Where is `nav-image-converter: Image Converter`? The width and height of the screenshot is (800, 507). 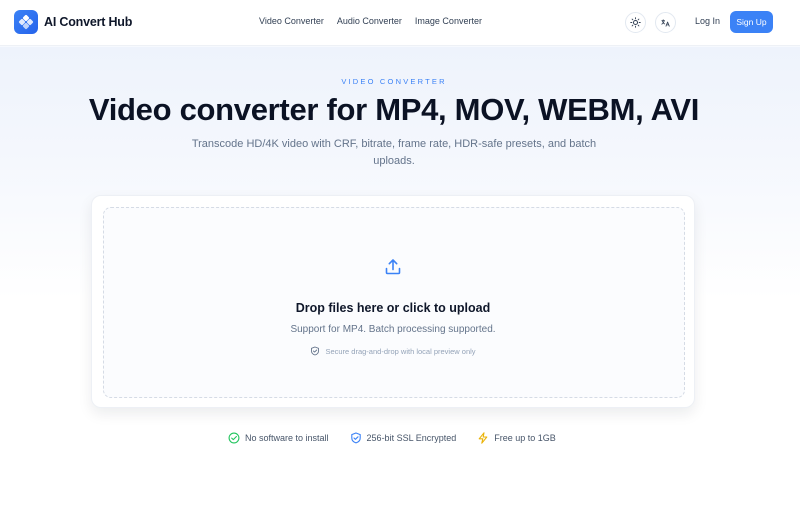
nav-image-converter: Image Converter is located at coordinates (448, 21).